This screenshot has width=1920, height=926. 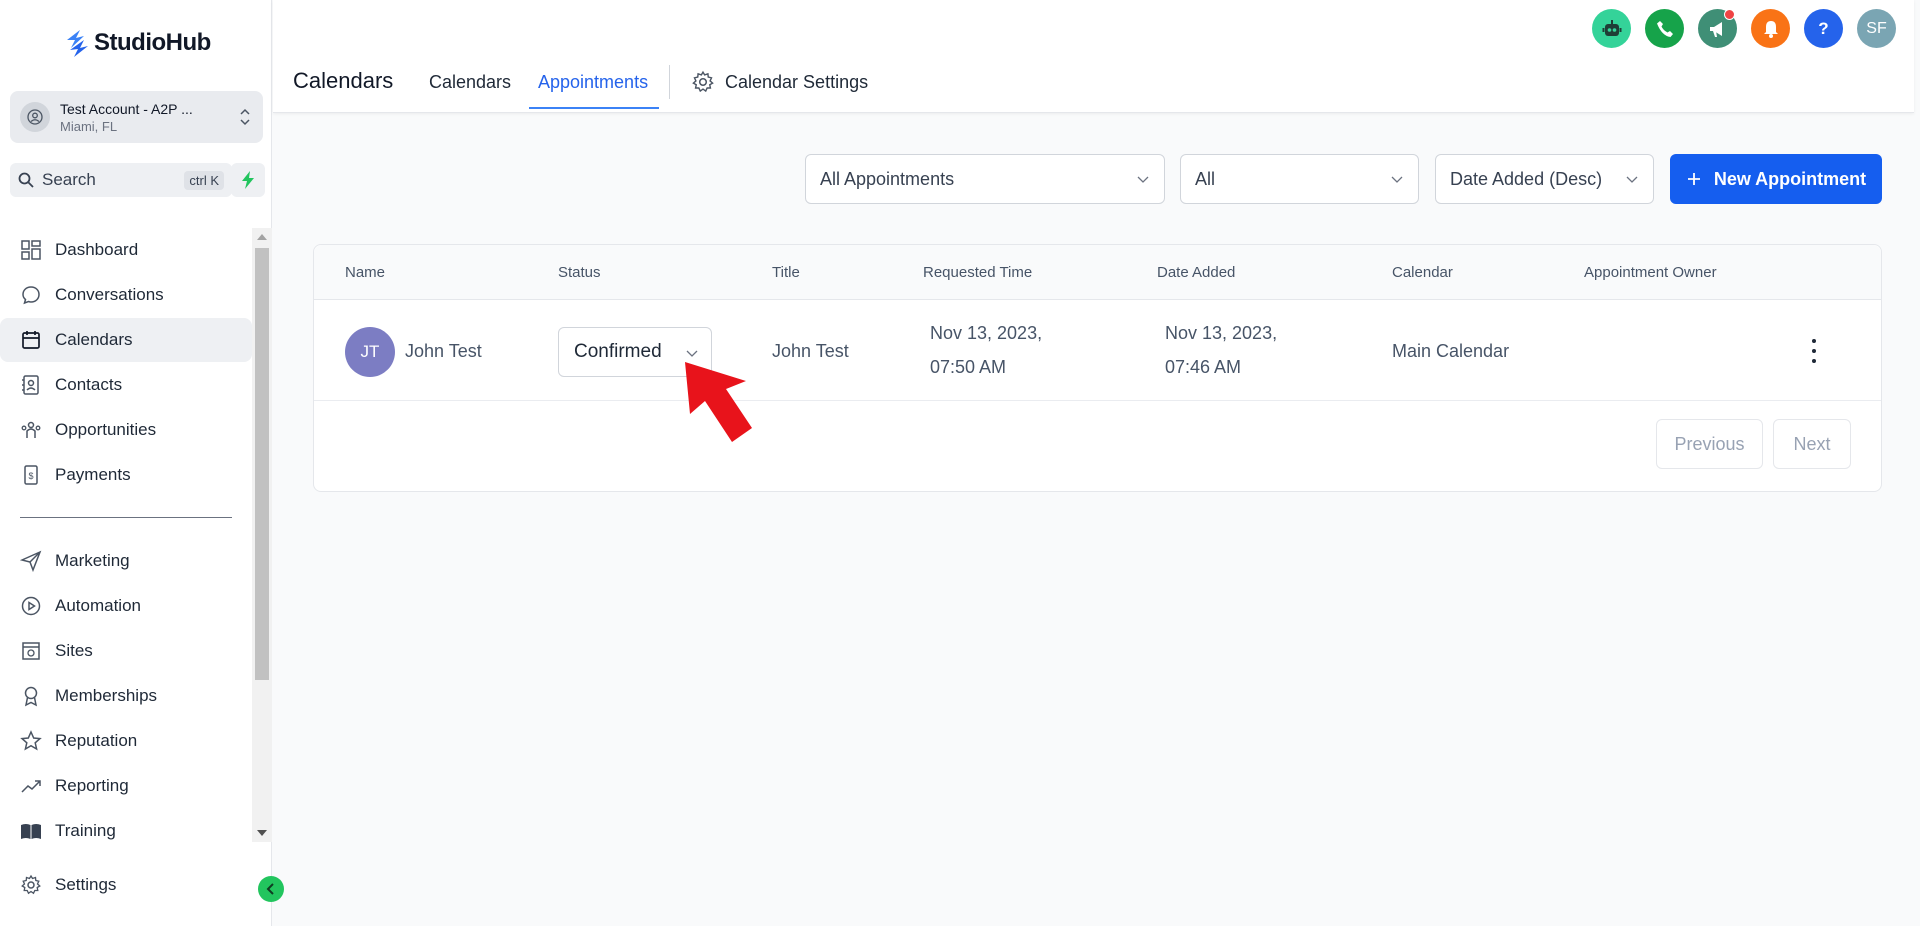 I want to click on page-title: Calendars, so click(x=343, y=80).